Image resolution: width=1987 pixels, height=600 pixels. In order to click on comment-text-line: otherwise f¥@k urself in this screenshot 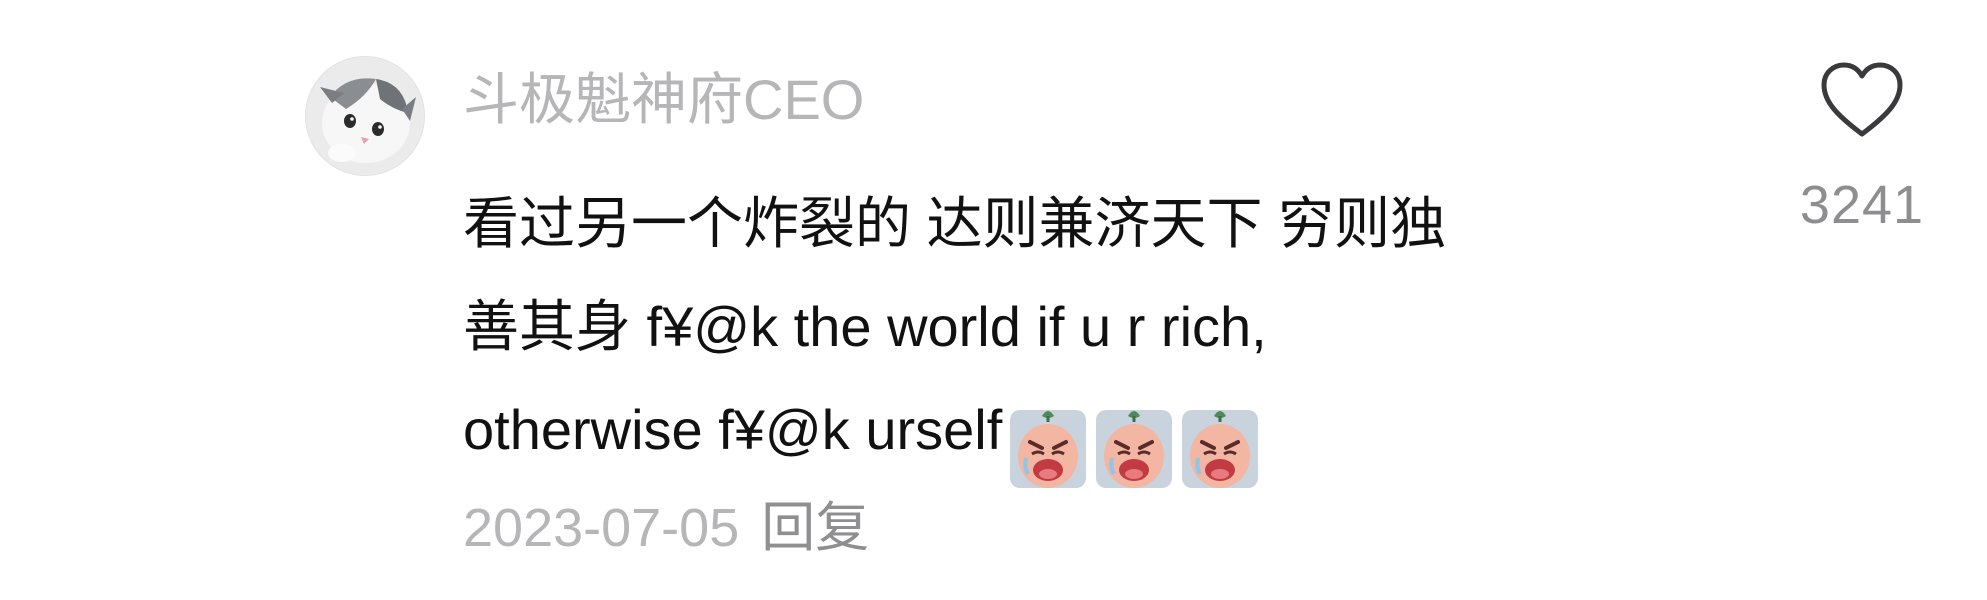, I will do `click(1088, 433)`.